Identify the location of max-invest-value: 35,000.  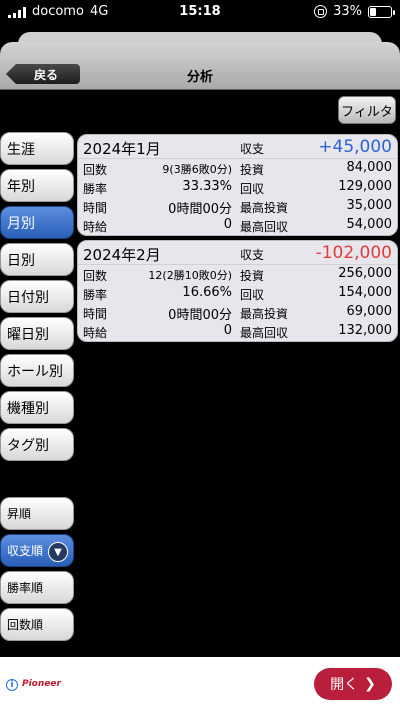
(369, 205).